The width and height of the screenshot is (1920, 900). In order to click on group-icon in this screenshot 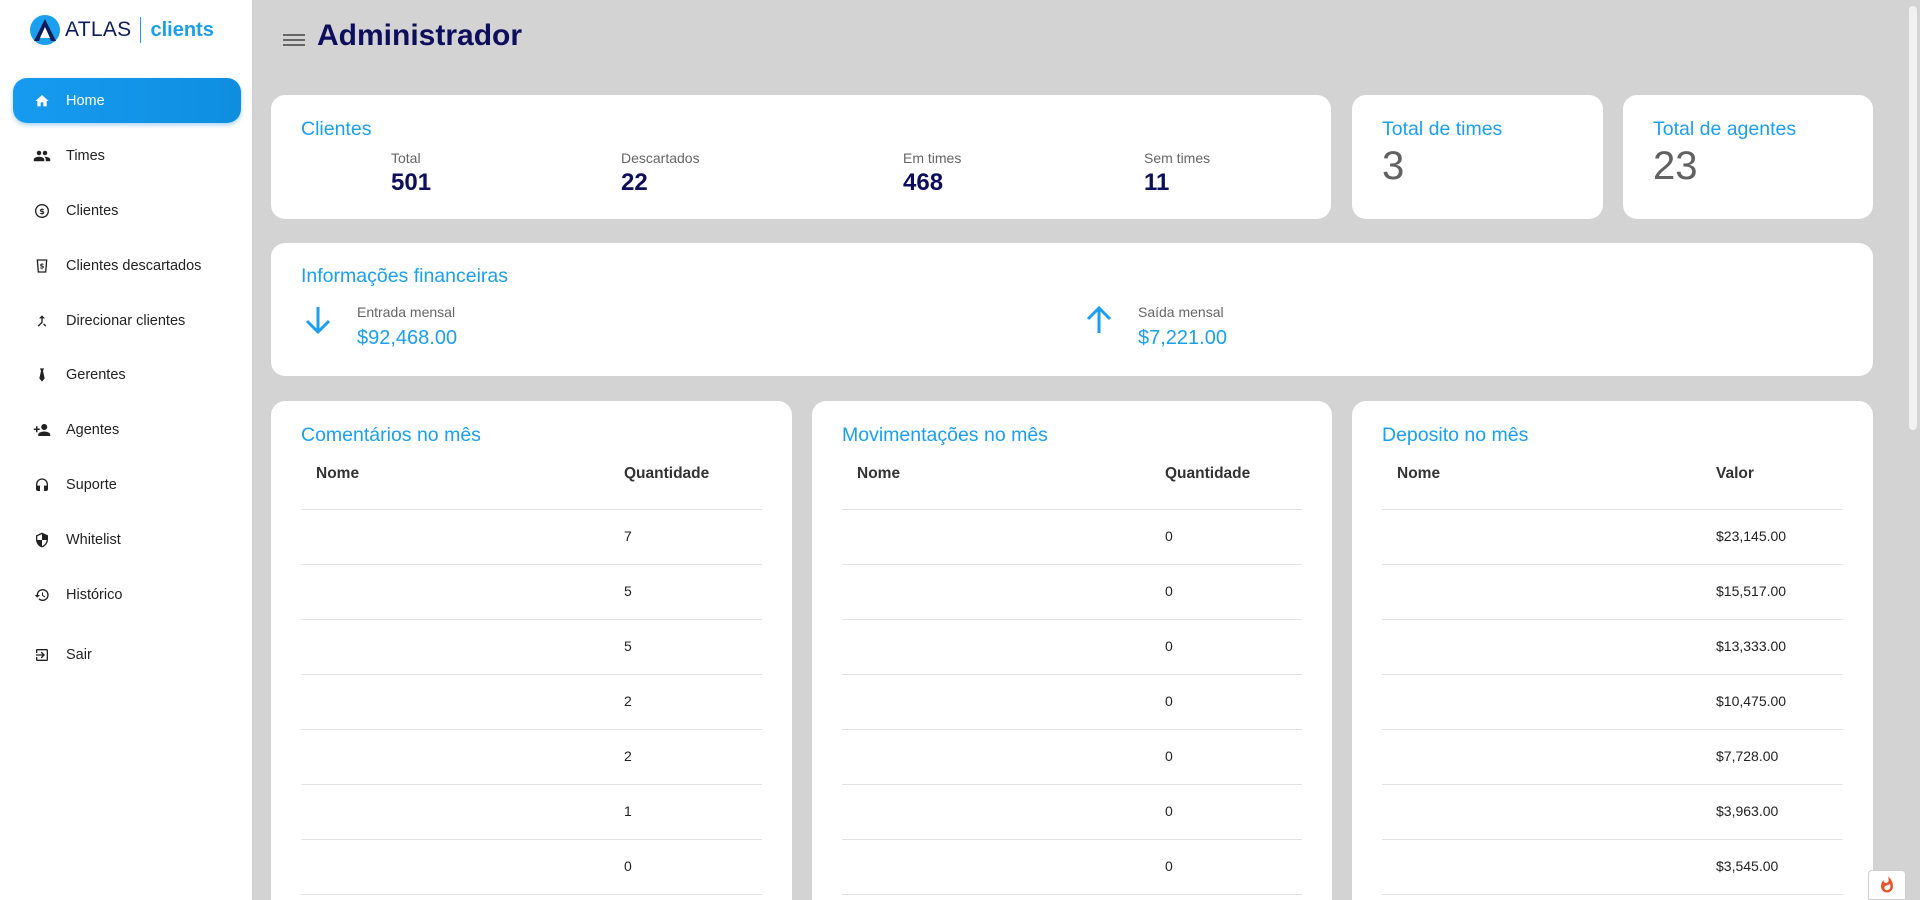, I will do `click(42, 156)`.